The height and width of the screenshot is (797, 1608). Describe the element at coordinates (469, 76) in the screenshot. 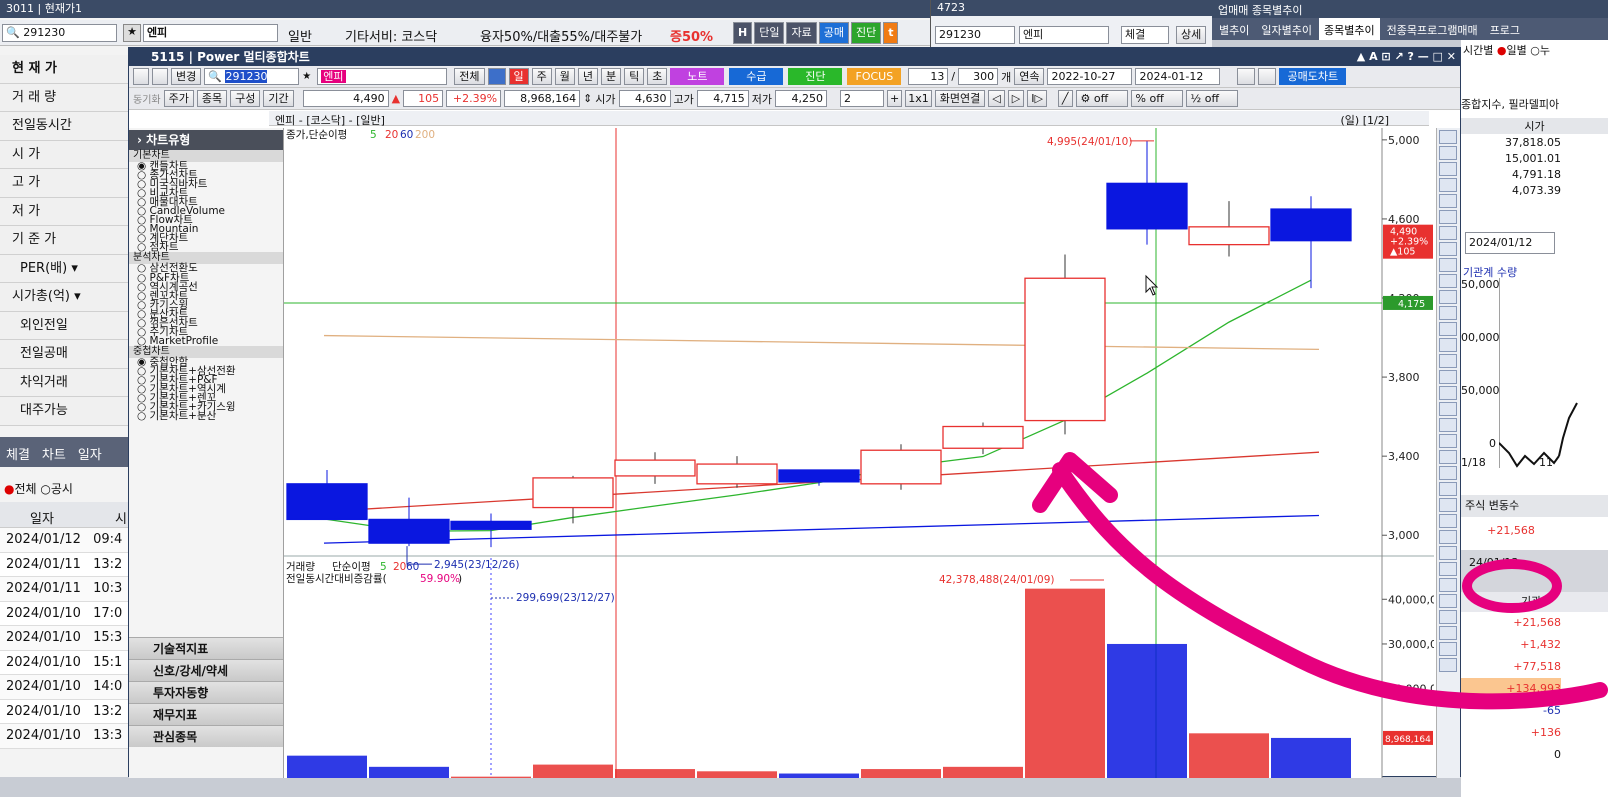

I see `all-button: 전체` at that location.